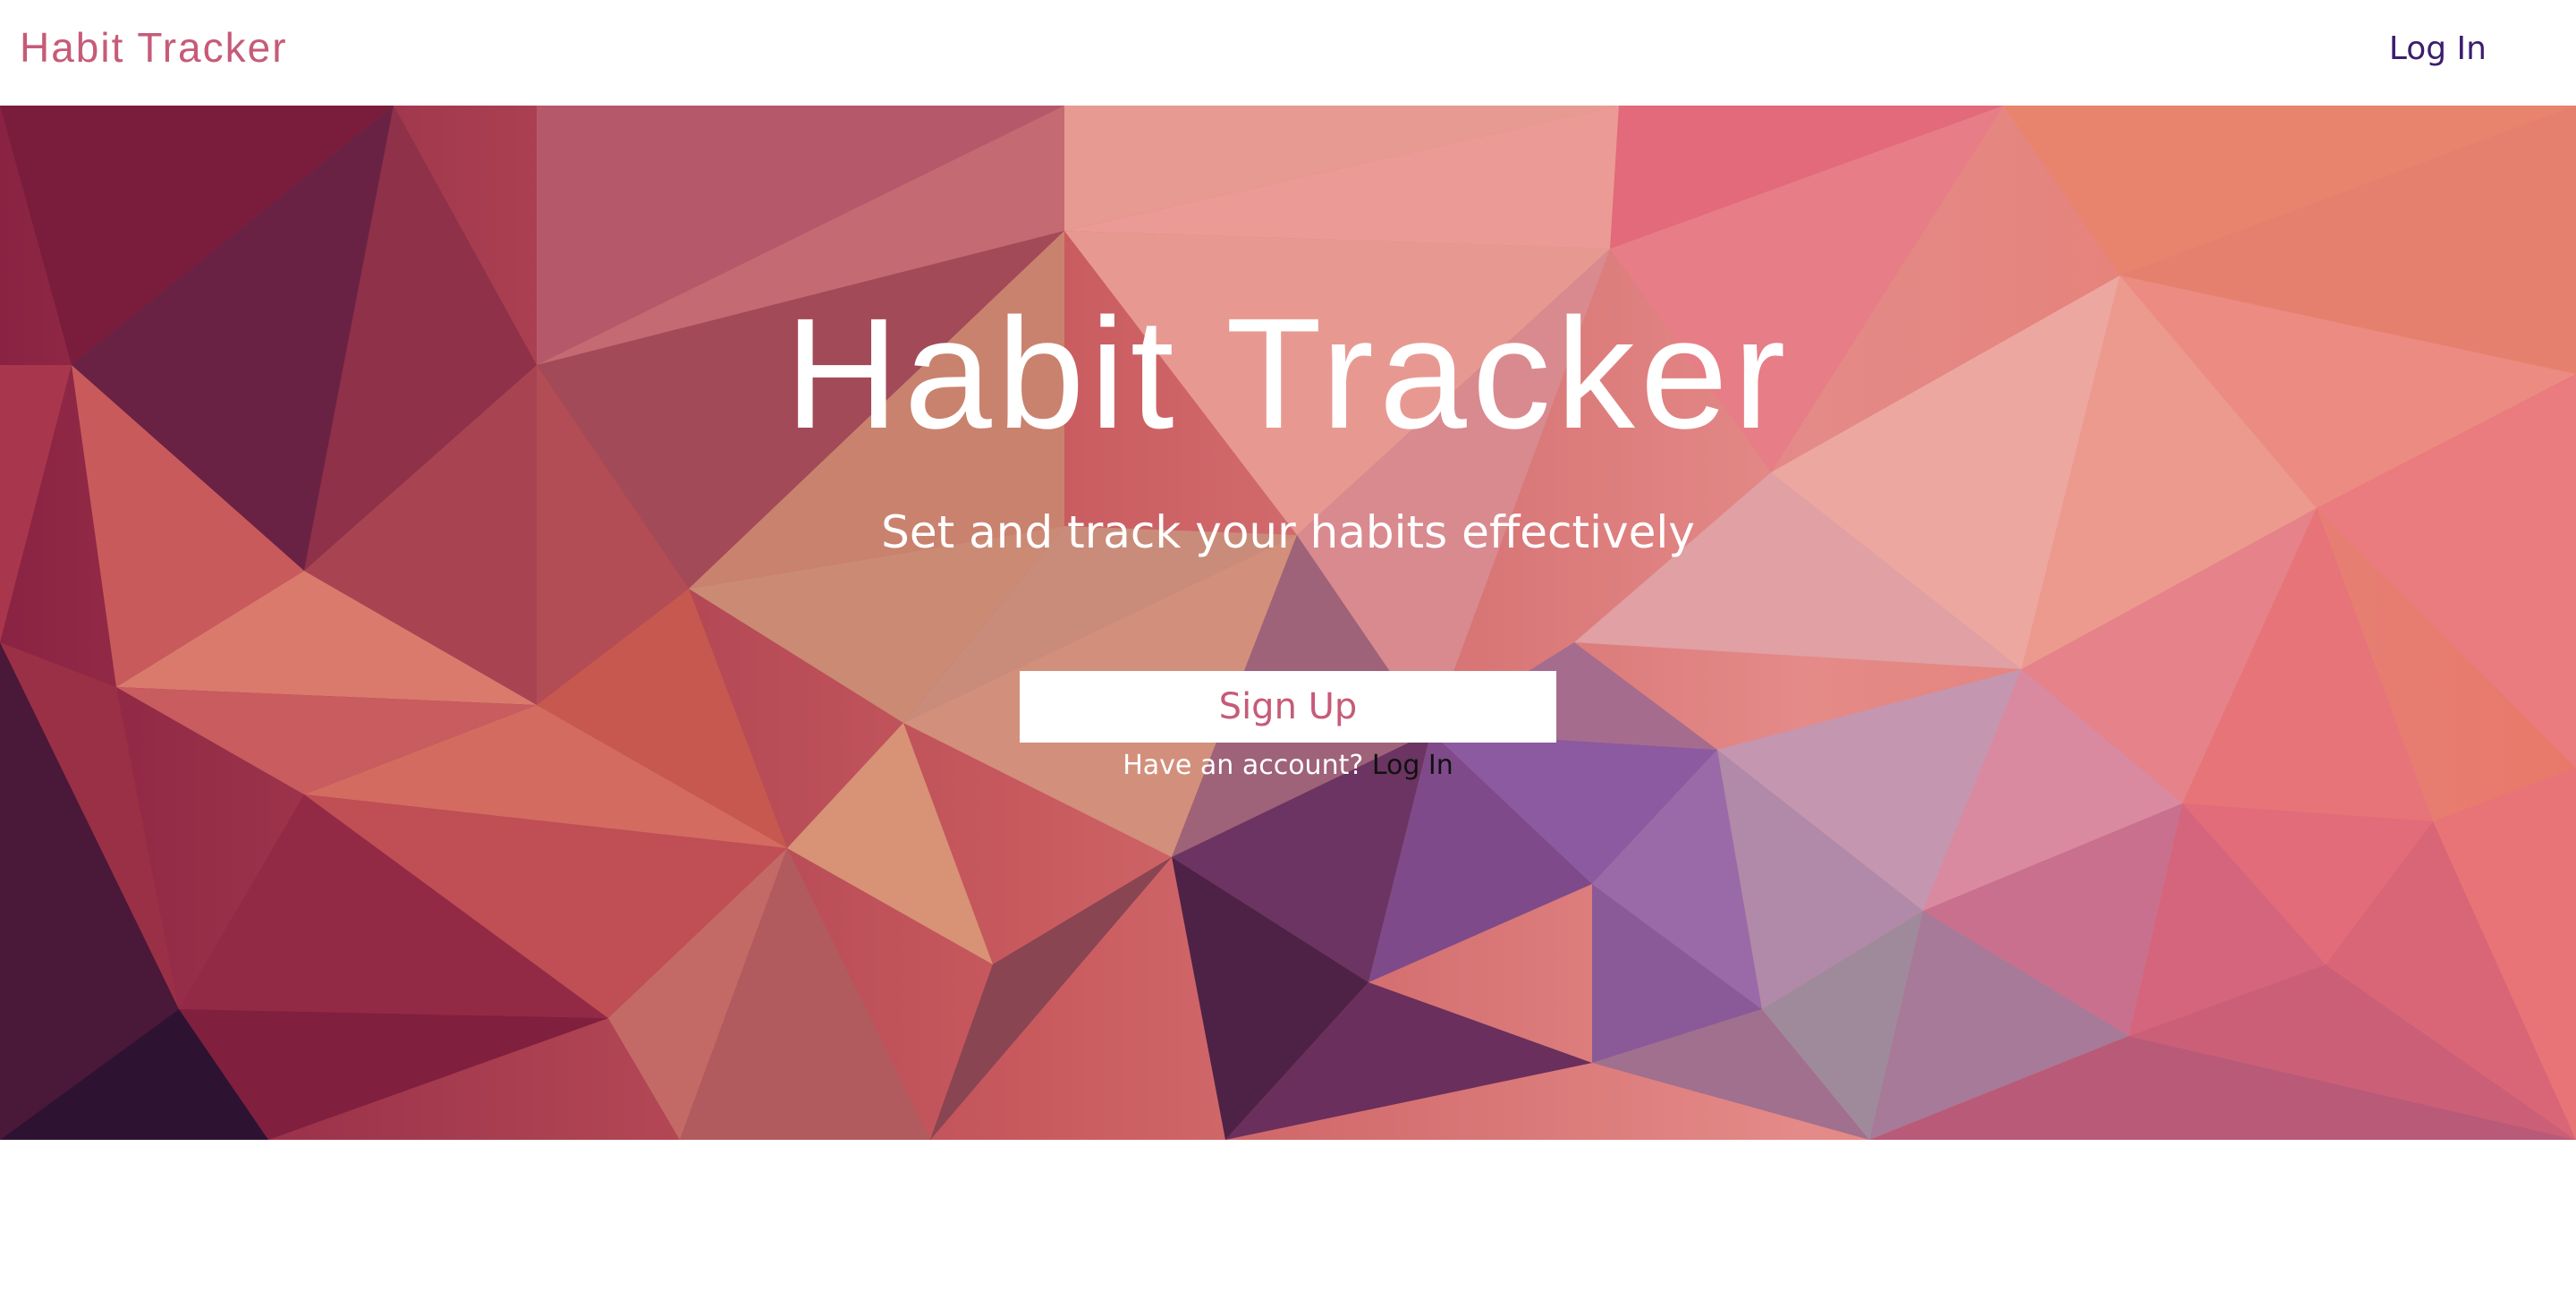  Describe the element at coordinates (1243, 765) in the screenshot. I see `account-prompt-text: Have an account?` at that location.